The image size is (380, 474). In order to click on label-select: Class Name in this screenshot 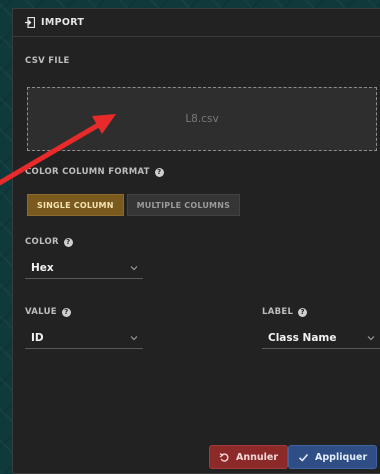, I will do `click(321, 338)`.